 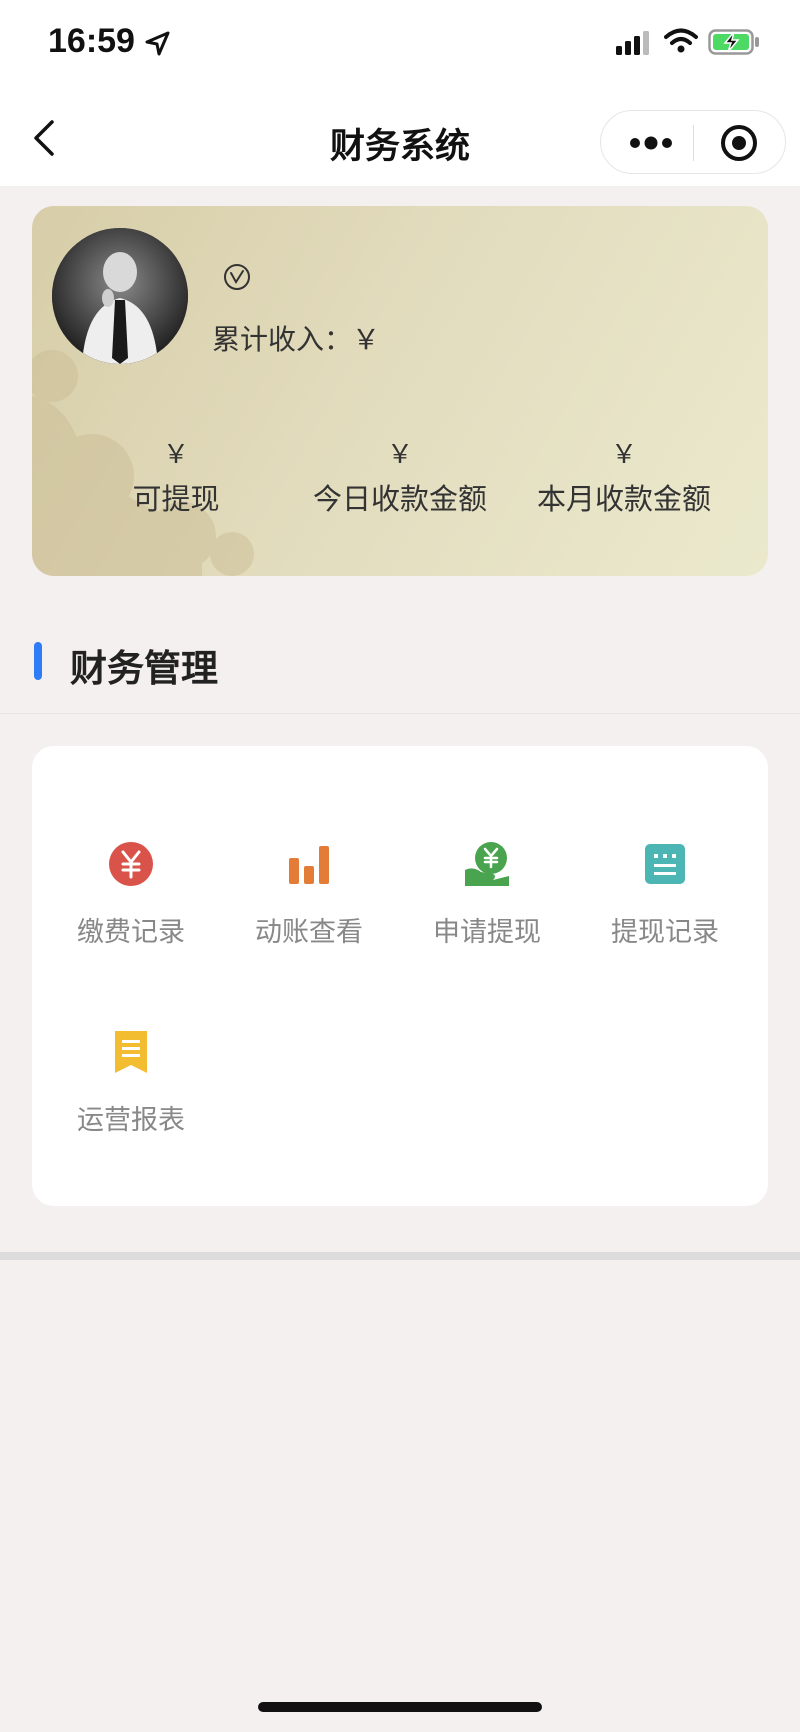 I want to click on section-accent-bar, so click(x=38, y=661).